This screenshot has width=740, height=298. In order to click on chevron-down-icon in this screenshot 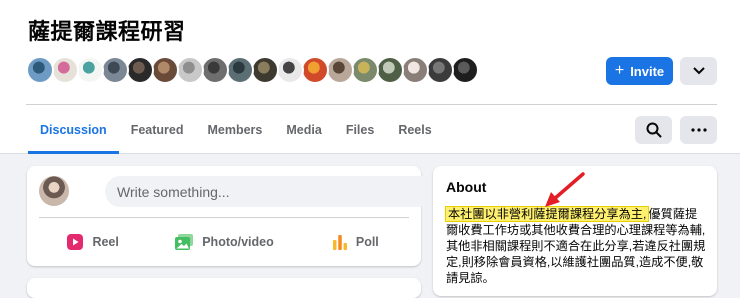, I will do `click(698, 71)`.